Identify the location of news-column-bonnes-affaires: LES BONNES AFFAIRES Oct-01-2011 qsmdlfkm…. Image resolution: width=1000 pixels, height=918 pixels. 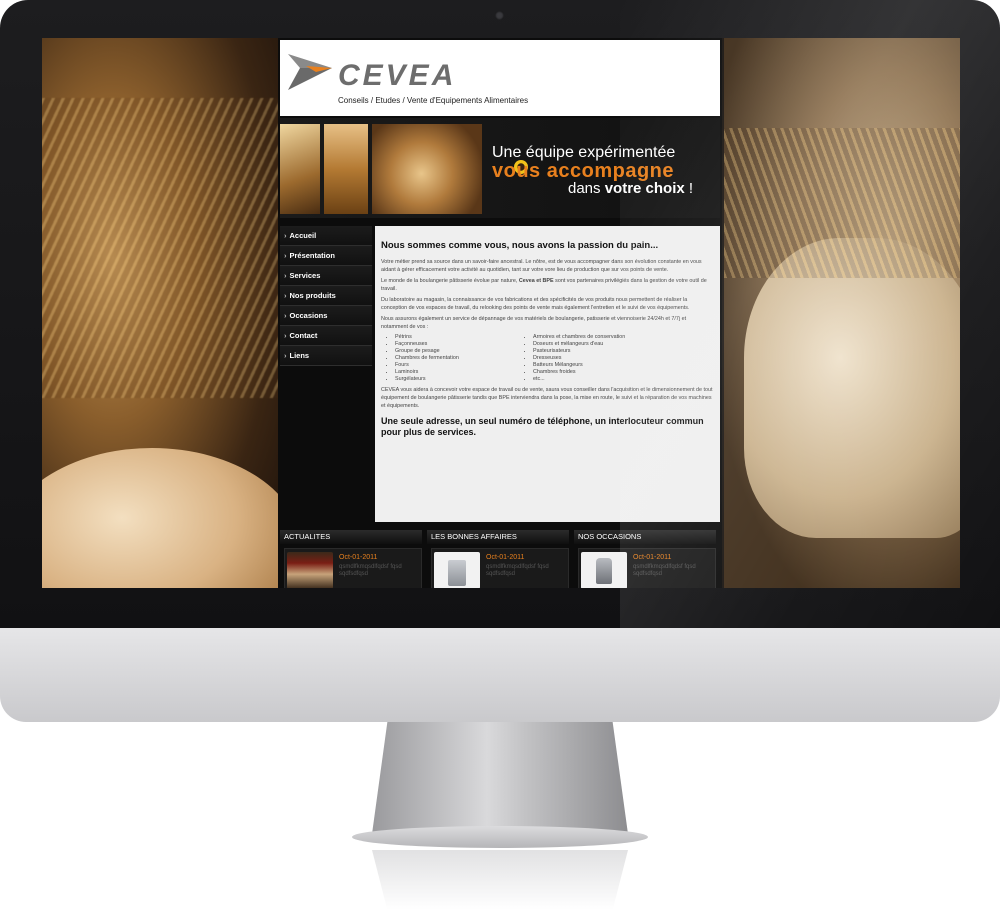
(498, 559).